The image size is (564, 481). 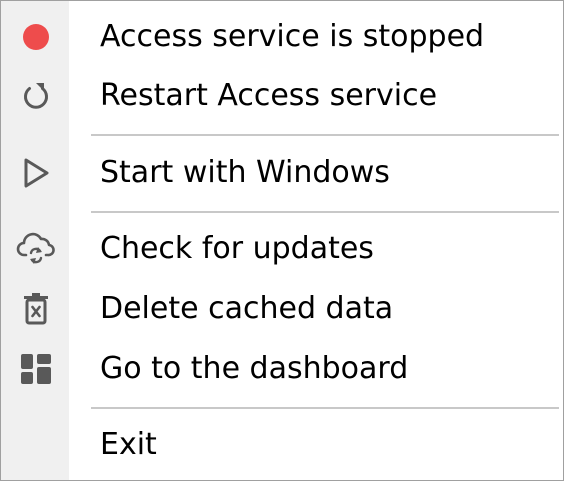 What do you see at coordinates (36, 173) in the screenshot?
I see `play-icon` at bounding box center [36, 173].